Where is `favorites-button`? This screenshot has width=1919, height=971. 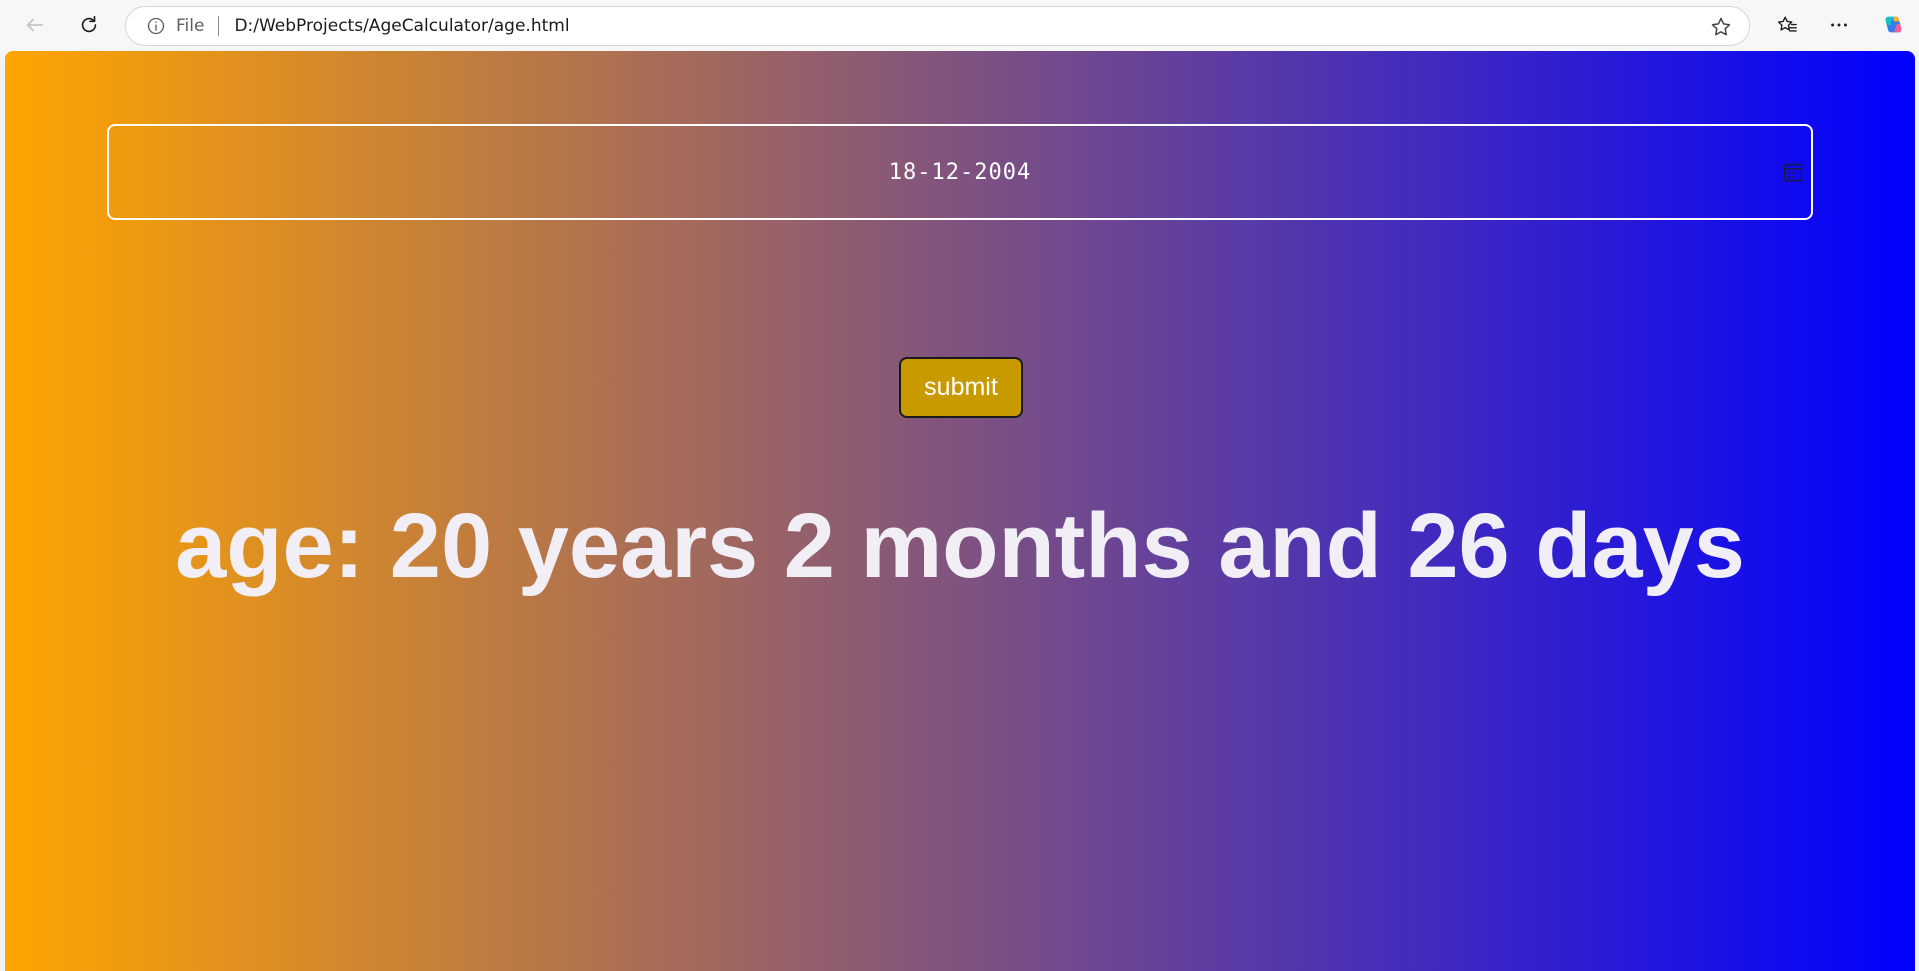 favorites-button is located at coordinates (1787, 25).